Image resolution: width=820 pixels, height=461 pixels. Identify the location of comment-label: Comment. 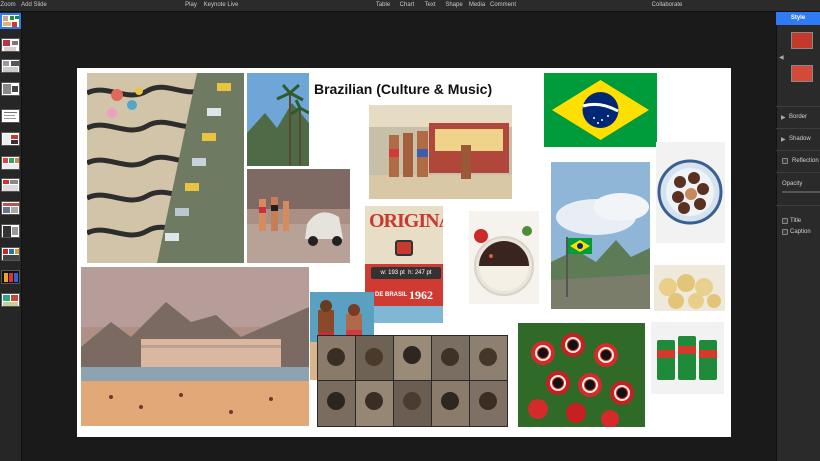
(503, 5).